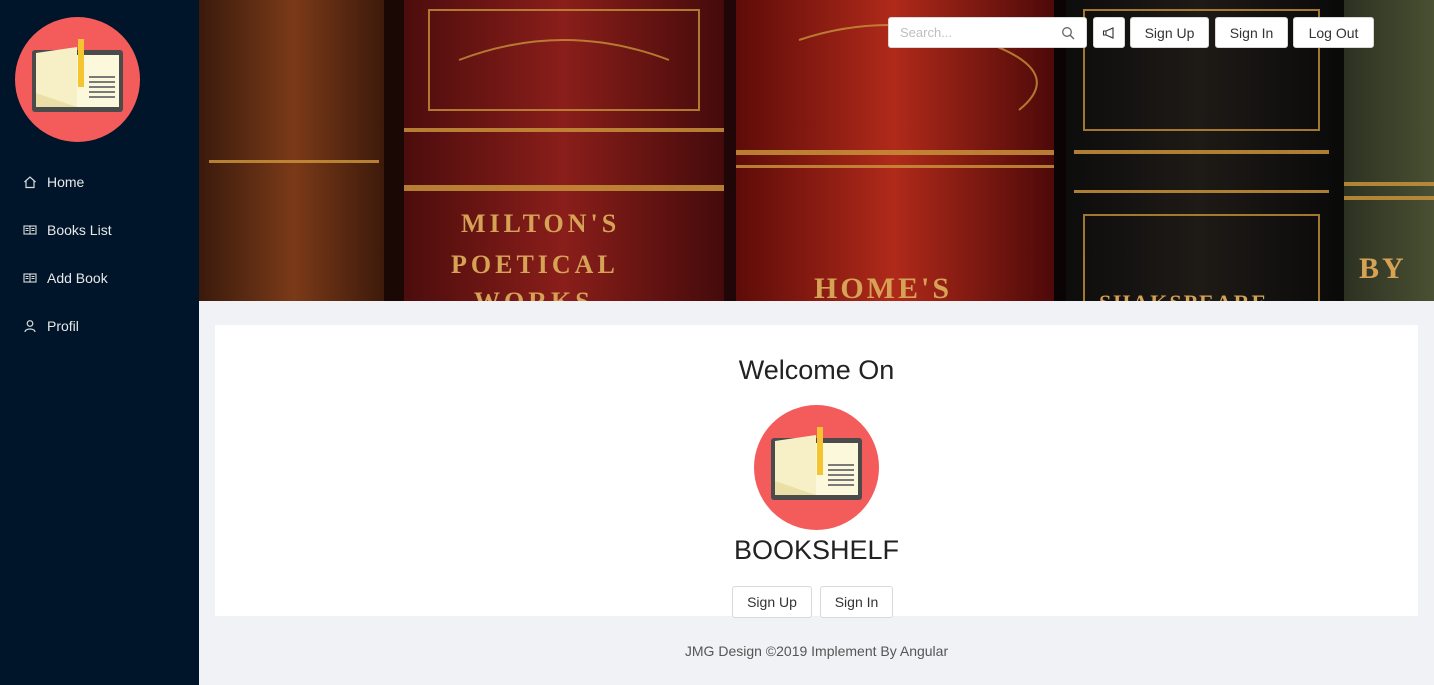 The image size is (1434, 685). What do you see at coordinates (816, 651) in the screenshot?
I see `footer-text: JMG Design ©2019 Implement By Angular` at bounding box center [816, 651].